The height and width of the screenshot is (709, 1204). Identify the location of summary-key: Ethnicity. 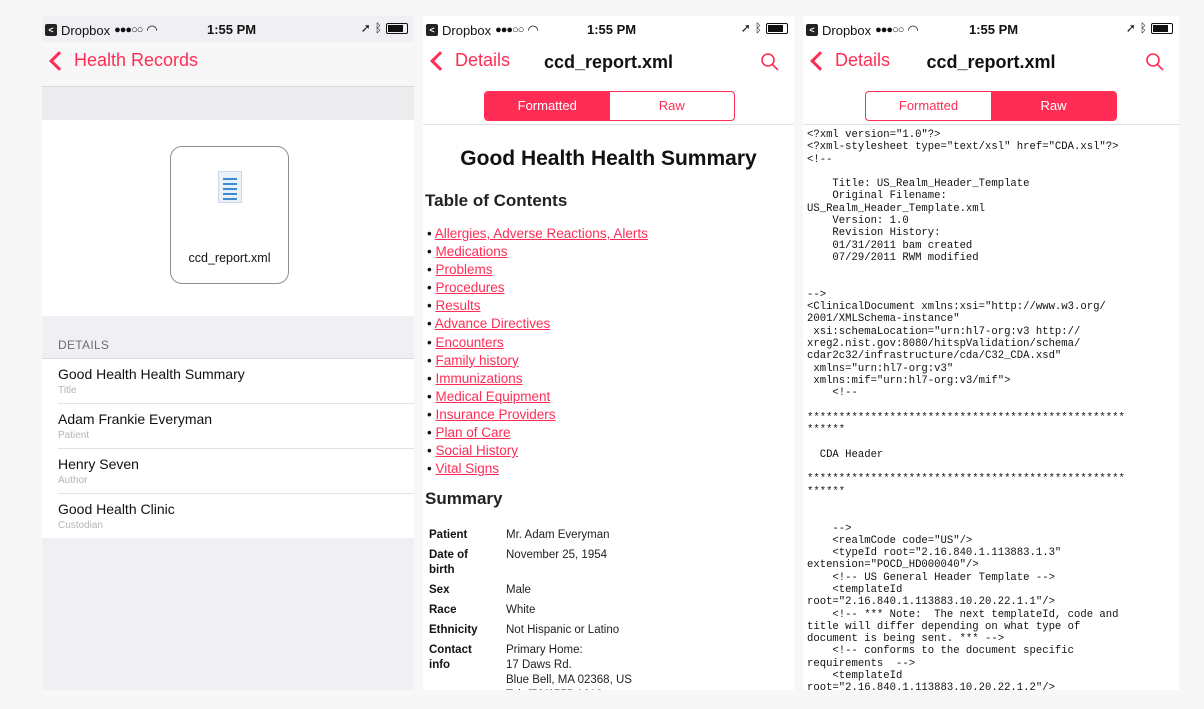
(453, 630).